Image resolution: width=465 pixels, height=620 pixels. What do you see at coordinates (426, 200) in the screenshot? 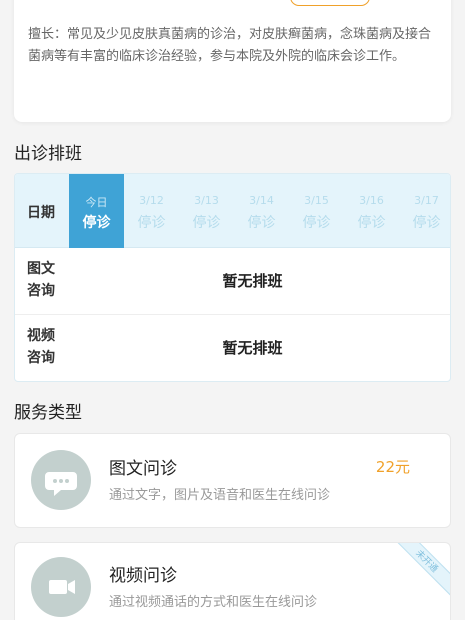
I see `day-date: 3/17` at bounding box center [426, 200].